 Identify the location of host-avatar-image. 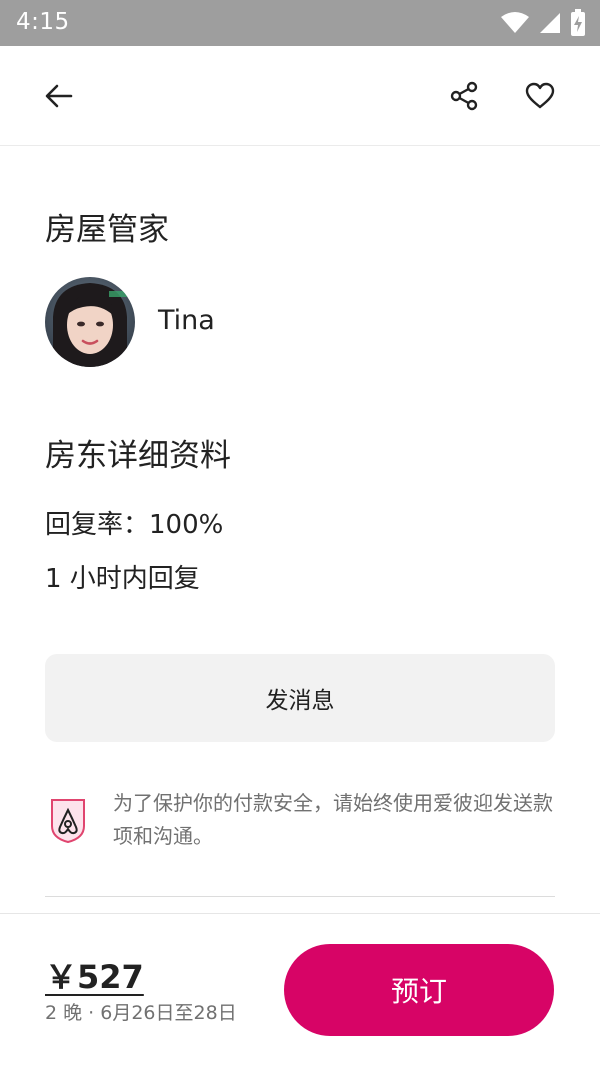
(90, 322).